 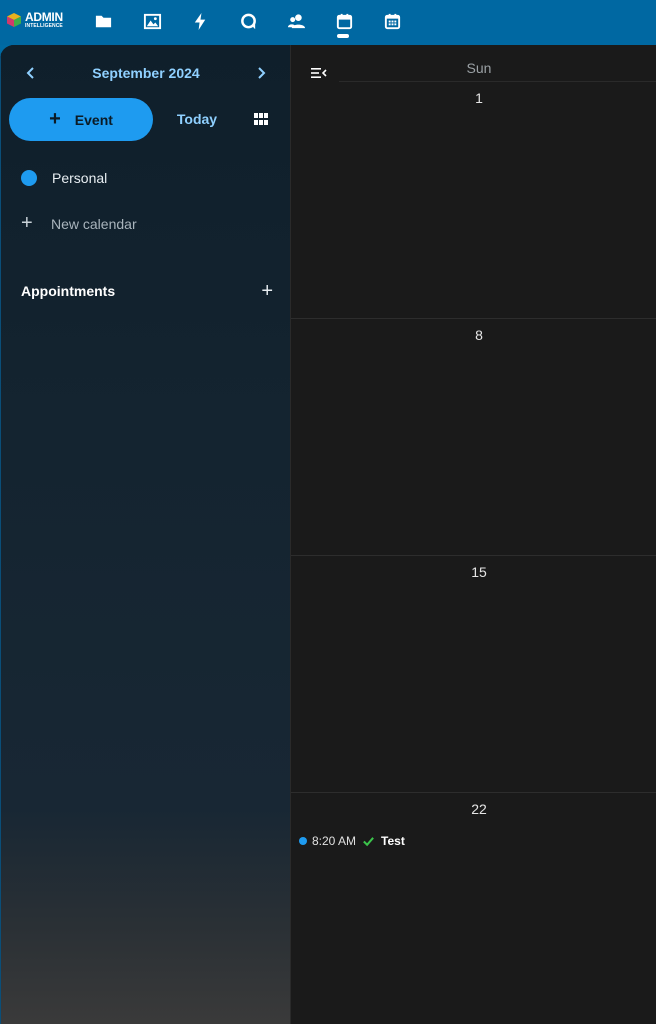 What do you see at coordinates (152, 21) in the screenshot?
I see `photos-icon` at bounding box center [152, 21].